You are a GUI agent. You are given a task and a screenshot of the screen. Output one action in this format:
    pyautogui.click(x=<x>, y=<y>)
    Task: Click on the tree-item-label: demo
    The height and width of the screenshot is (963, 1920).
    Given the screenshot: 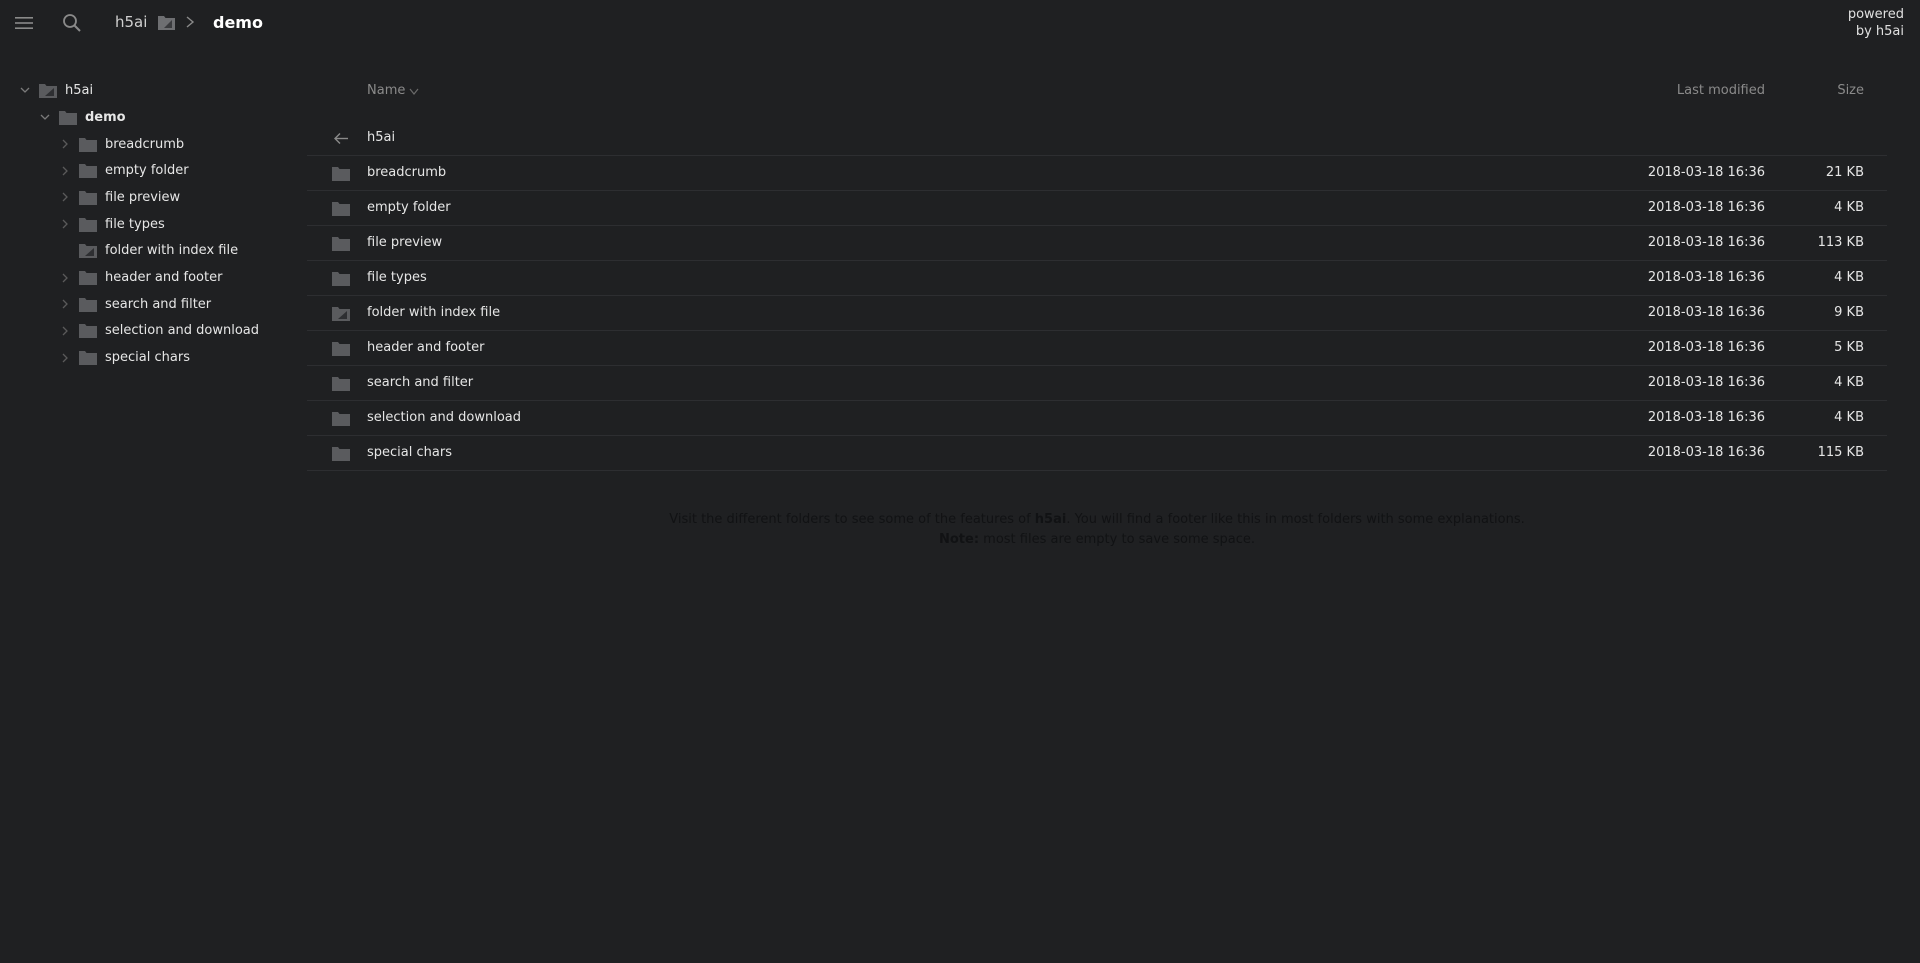 What is the action you would take?
    pyautogui.click(x=105, y=117)
    